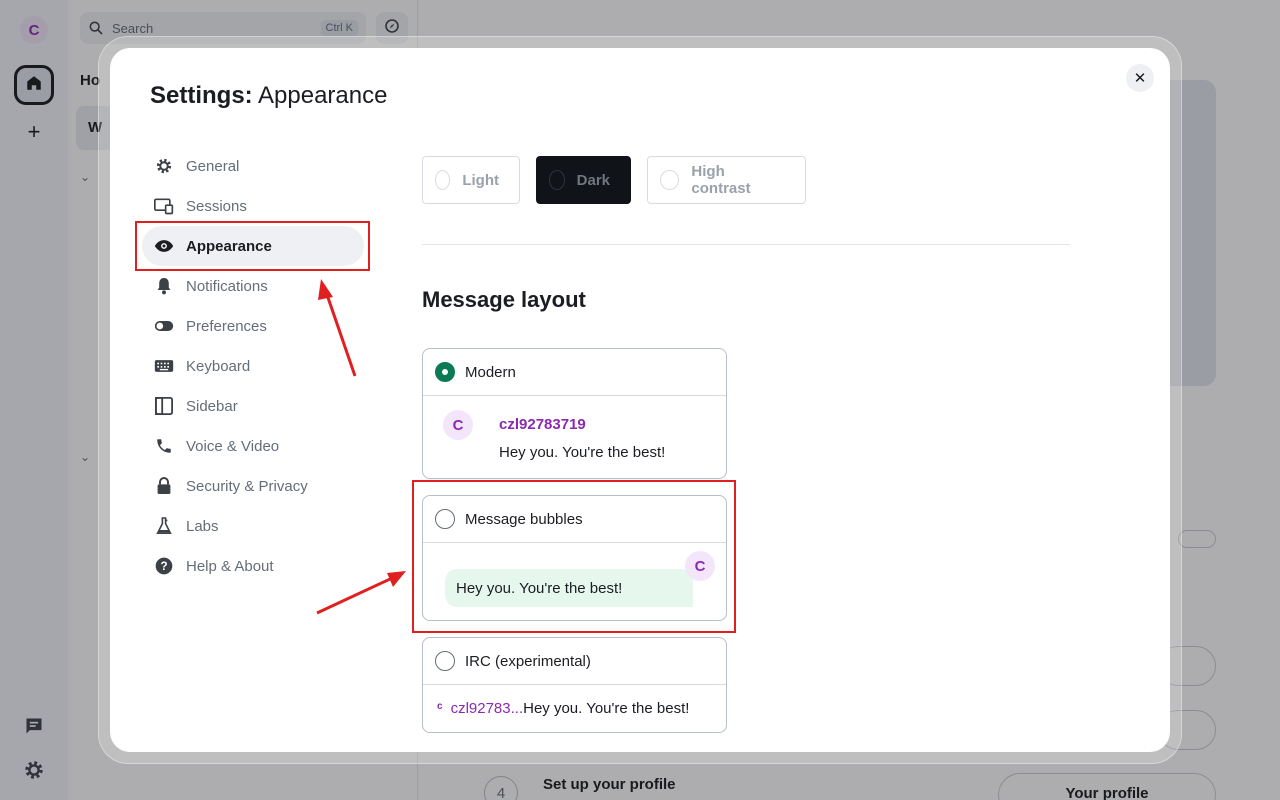 The height and width of the screenshot is (800, 1280). I want to click on keyboard-icon, so click(164, 366).